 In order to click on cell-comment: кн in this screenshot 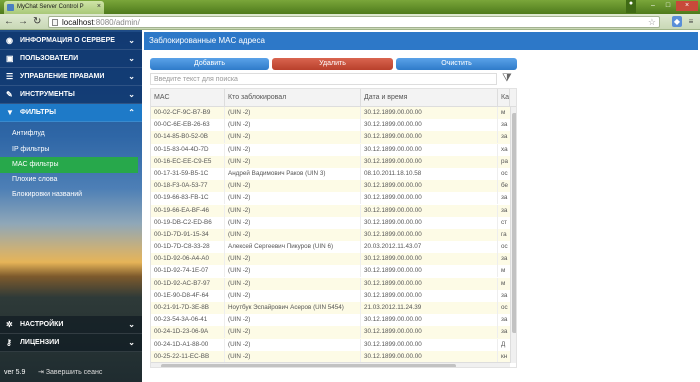, I will do `click(504, 356)`.